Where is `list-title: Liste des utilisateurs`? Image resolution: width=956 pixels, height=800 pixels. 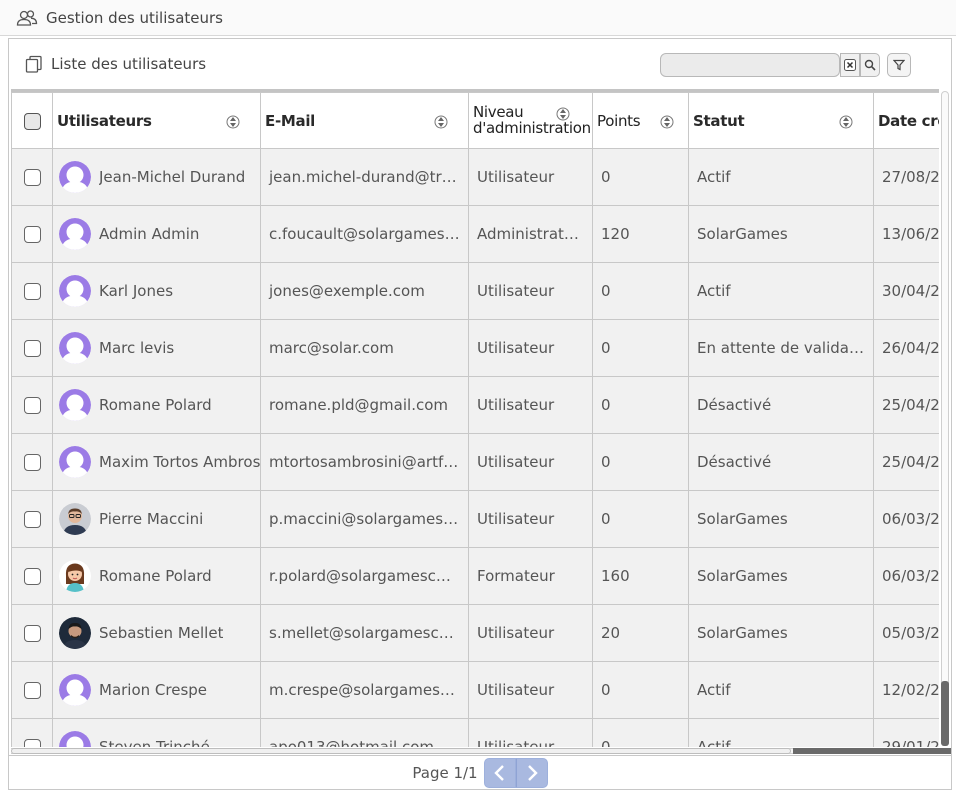
list-title: Liste des utilisateurs is located at coordinates (129, 64).